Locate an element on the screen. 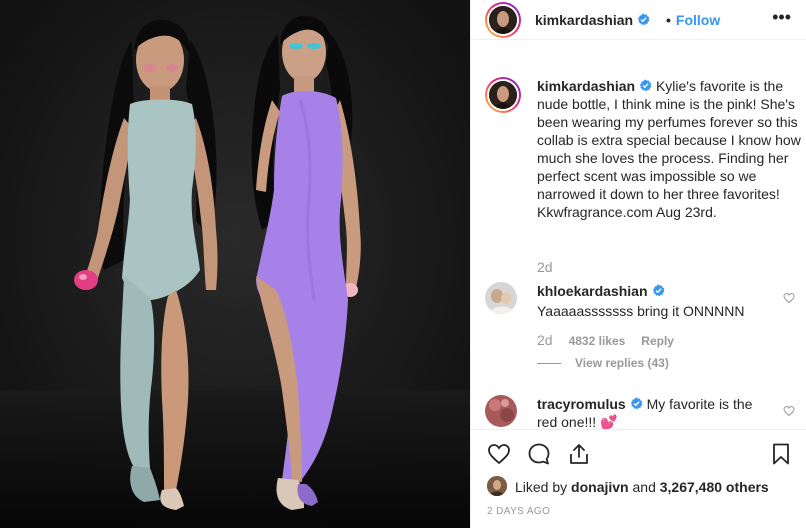  likes-text: Liked by donajivn and 3,267,480 others is located at coordinates (642, 487).